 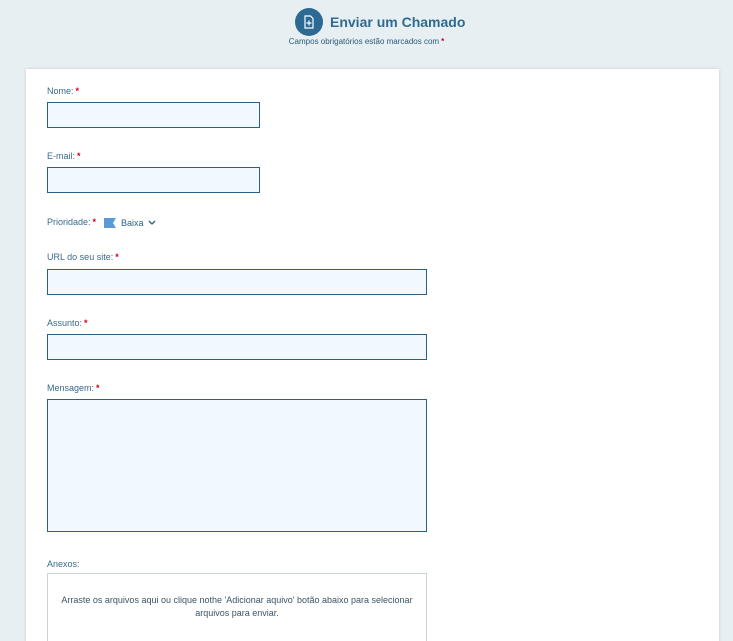 I want to click on email-label-text: E-mail:, so click(x=61, y=156).